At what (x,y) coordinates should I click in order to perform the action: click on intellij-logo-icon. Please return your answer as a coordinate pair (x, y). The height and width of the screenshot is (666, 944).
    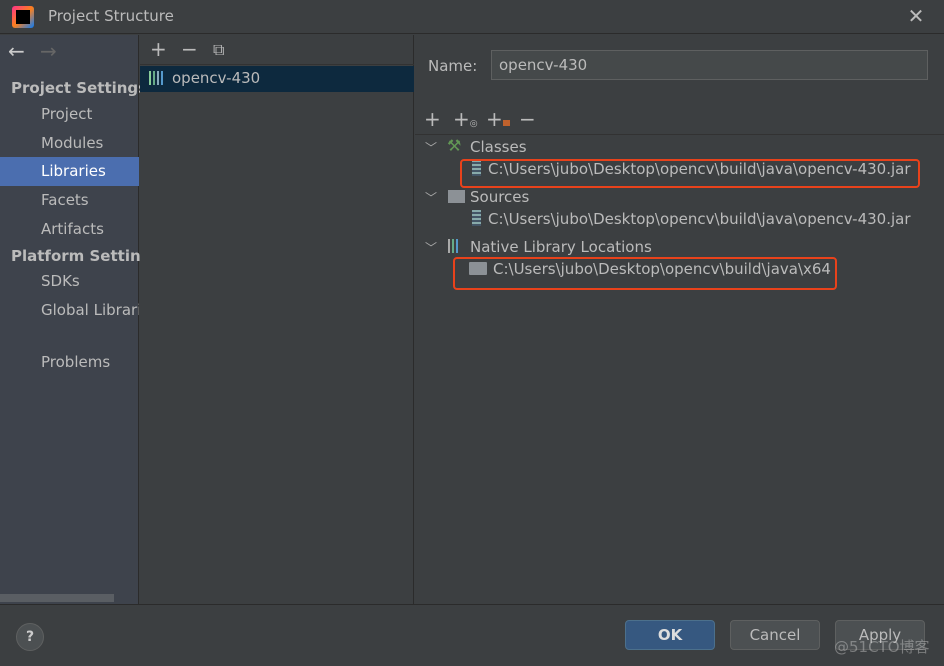
    Looking at the image, I should click on (23, 17).